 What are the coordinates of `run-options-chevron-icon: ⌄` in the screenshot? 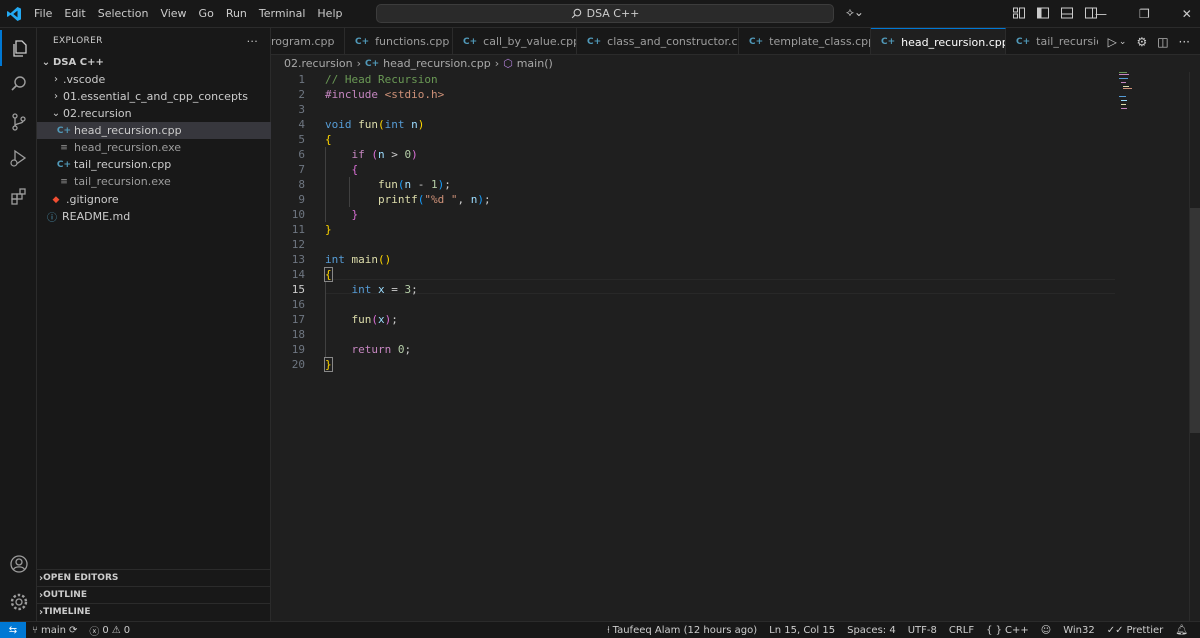 It's located at (1123, 42).